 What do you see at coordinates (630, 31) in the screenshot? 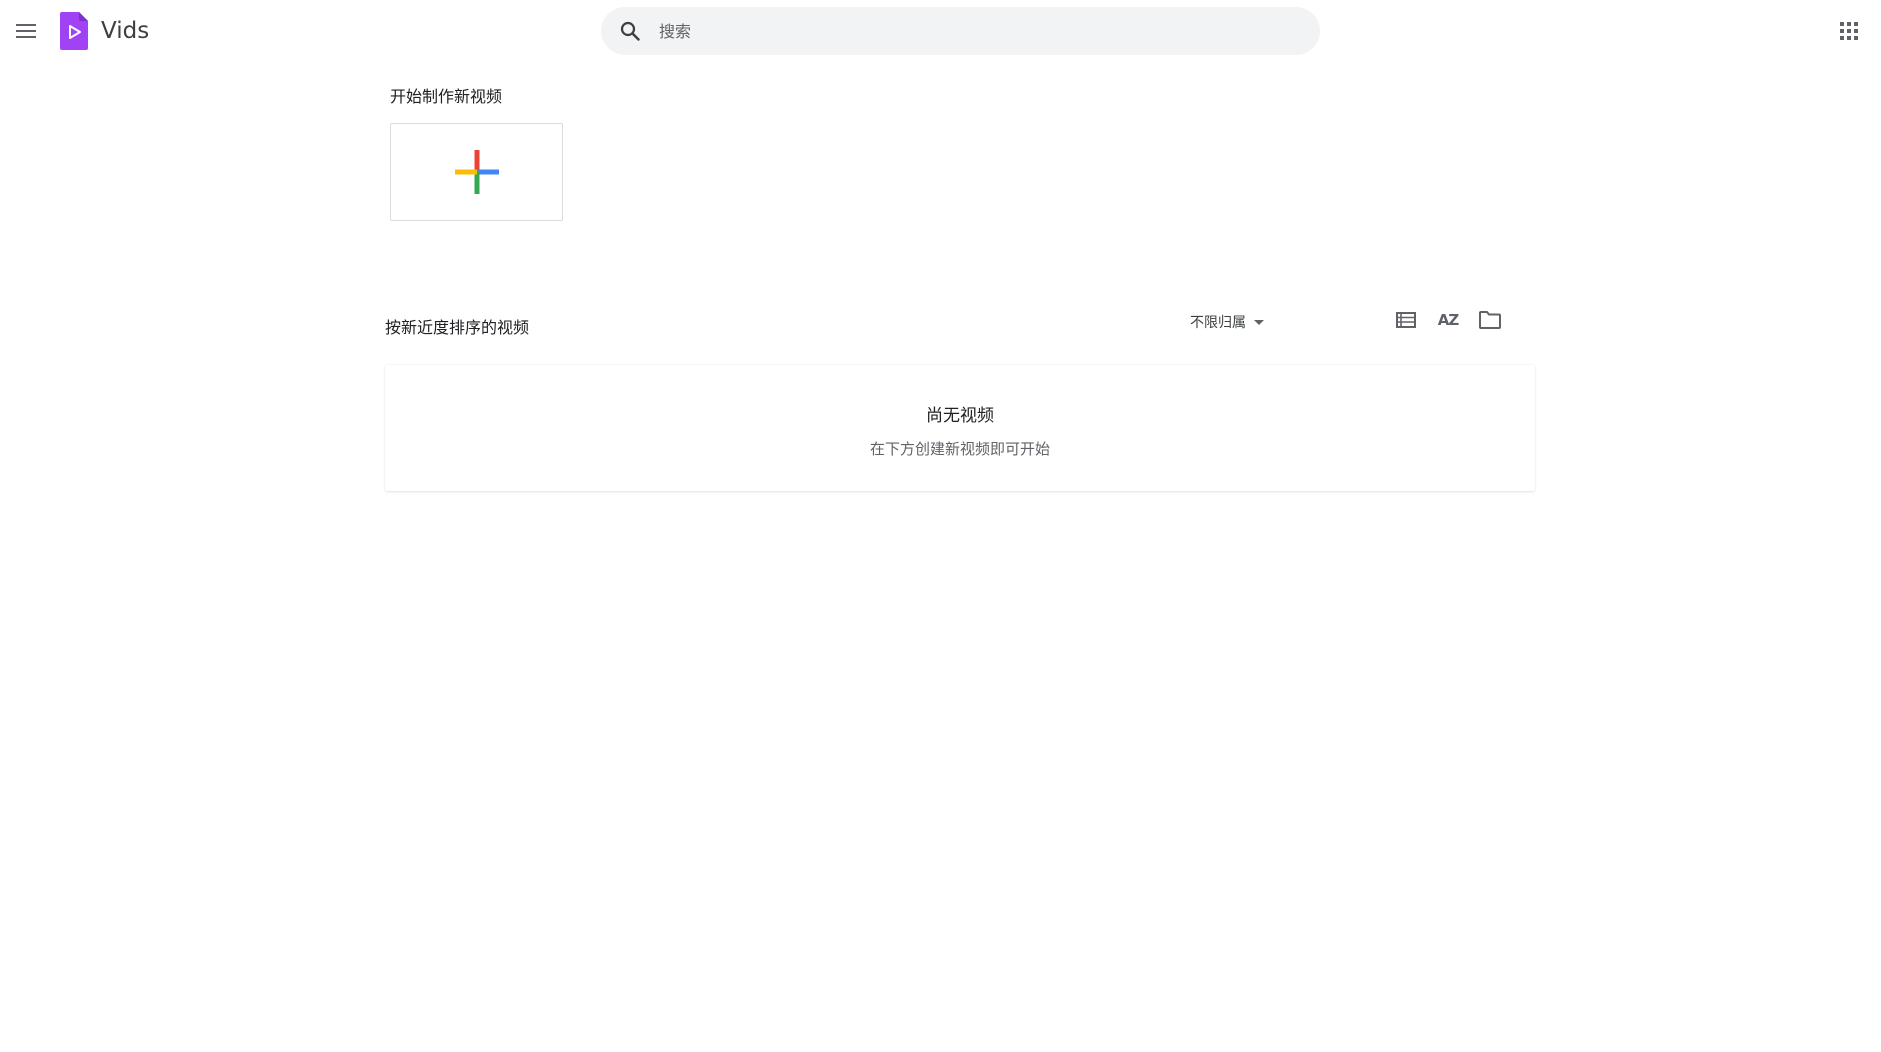
I see `search-icon` at bounding box center [630, 31].